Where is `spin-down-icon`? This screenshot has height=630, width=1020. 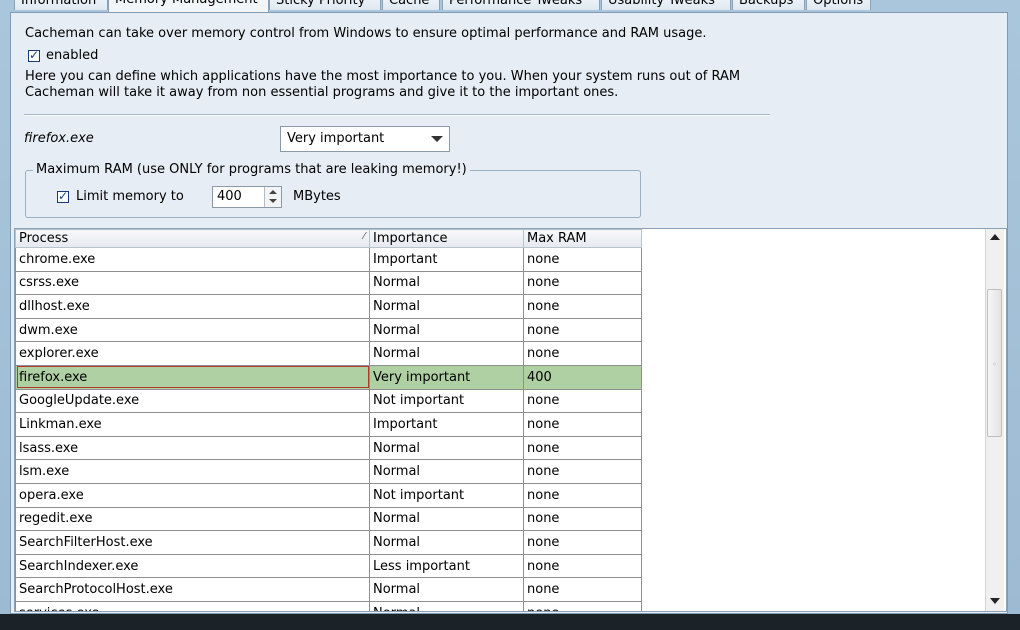
spin-down-icon is located at coordinates (273, 201).